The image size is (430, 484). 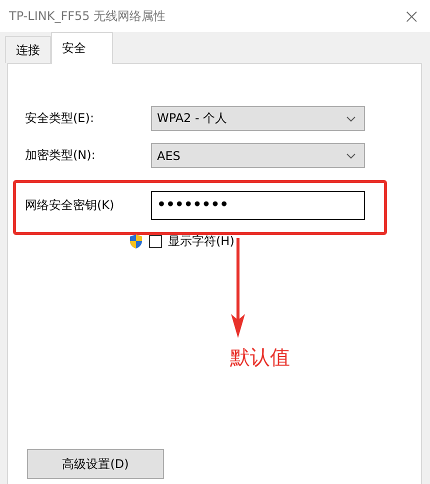 I want to click on checkbox-label: 显示字符(H), so click(x=201, y=241).